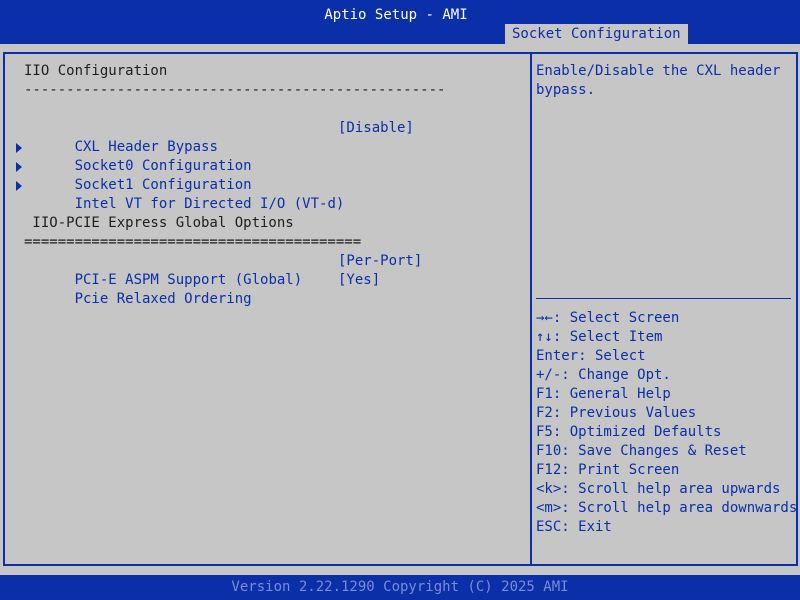  Describe the element at coordinates (400, 53) in the screenshot. I see `frame-top-border` at that location.